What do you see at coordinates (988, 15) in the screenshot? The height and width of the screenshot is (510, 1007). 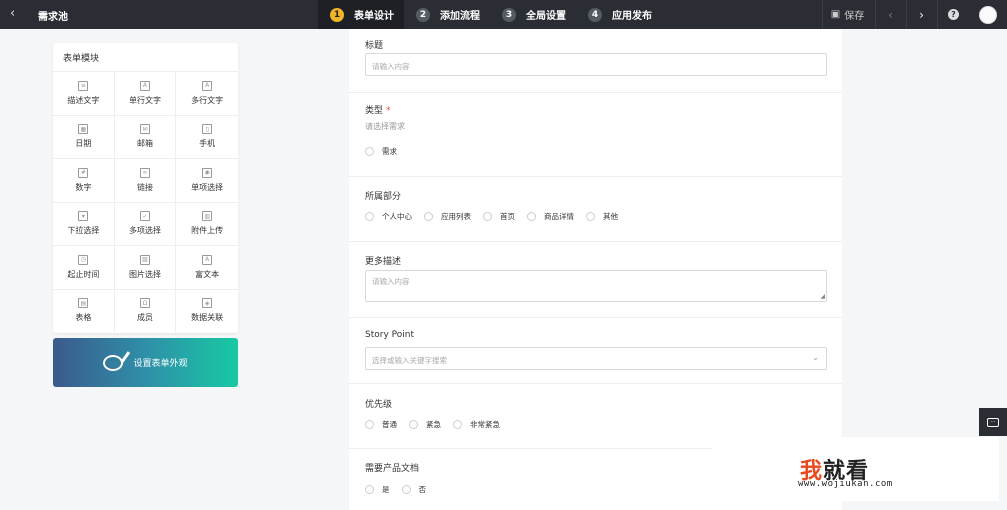 I see `avatar` at bounding box center [988, 15].